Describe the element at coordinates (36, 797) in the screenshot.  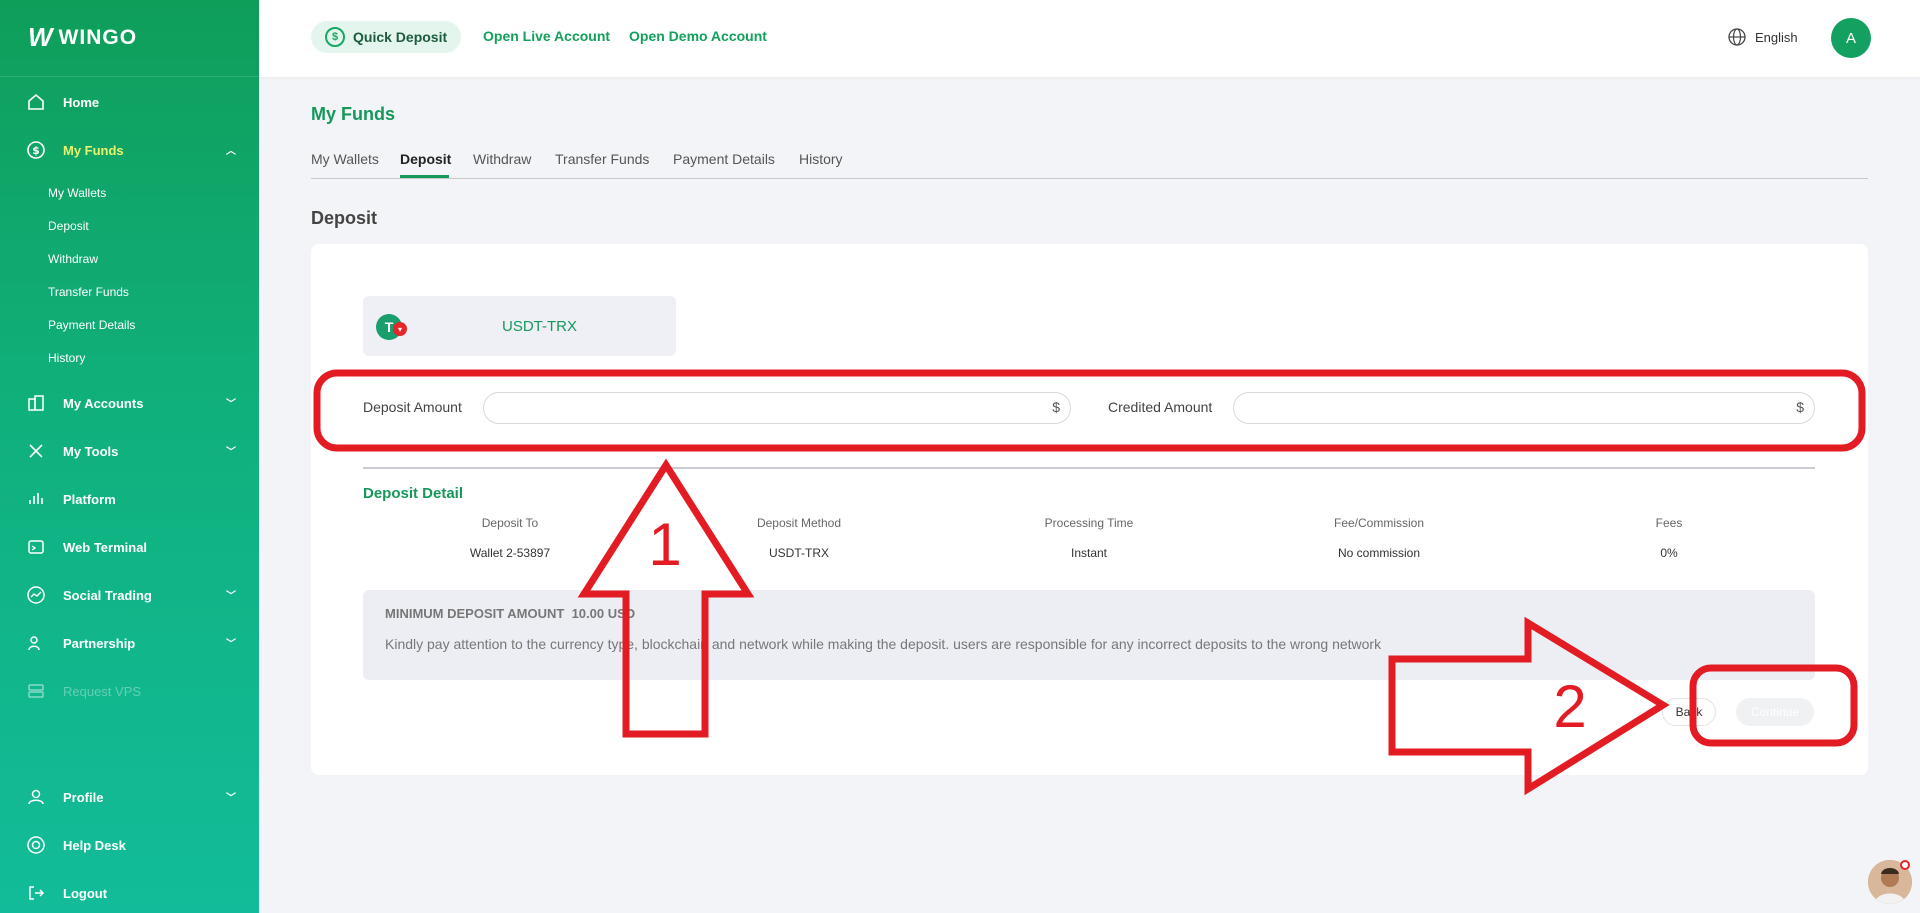
I see `user-icon` at that location.